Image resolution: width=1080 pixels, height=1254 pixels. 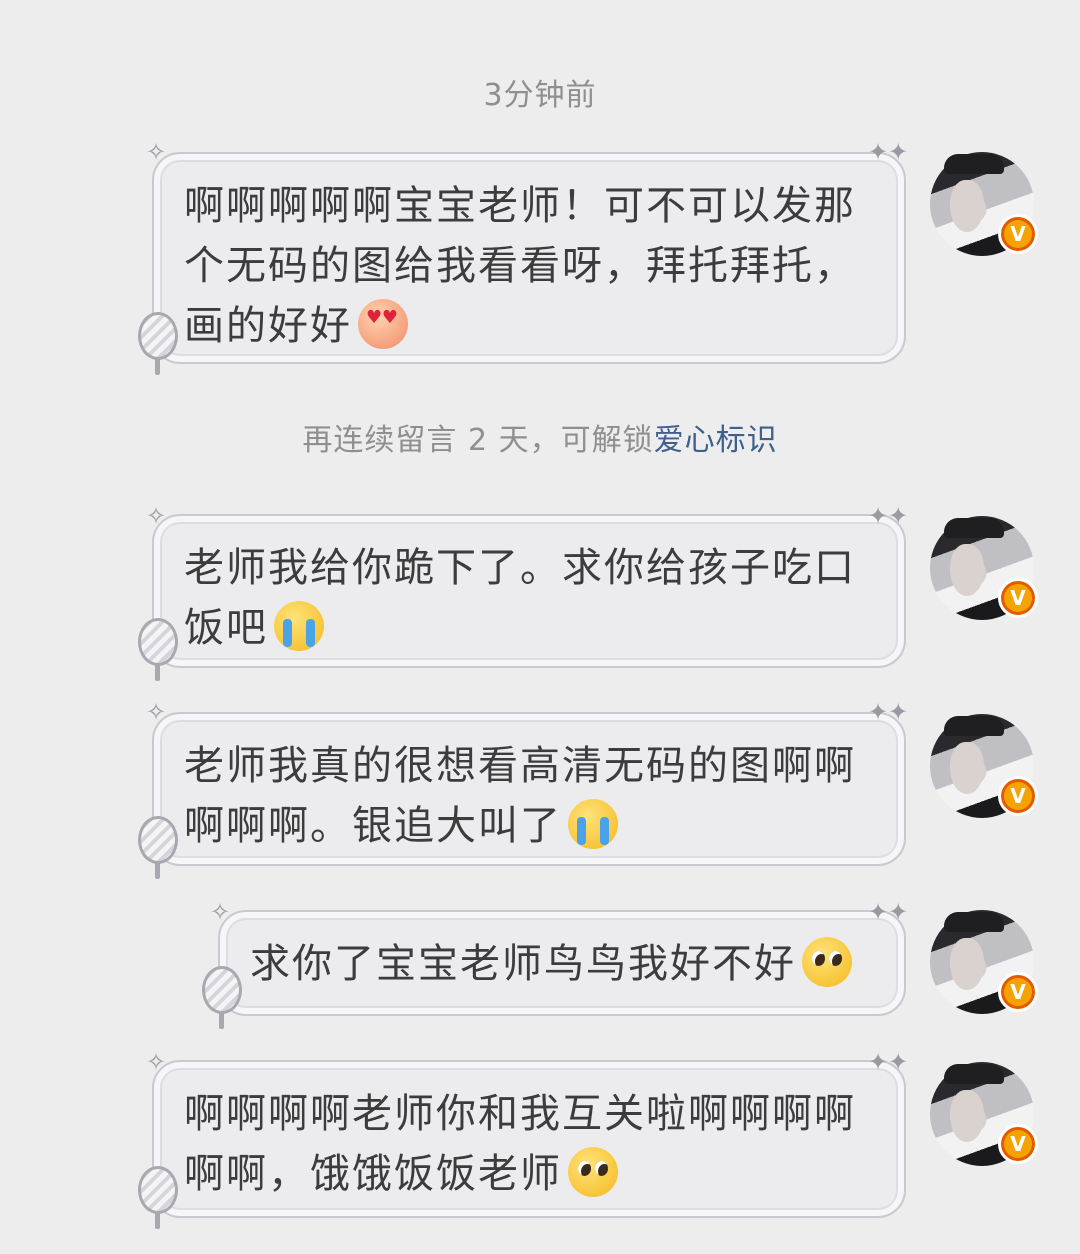 I want to click on message-bubble: 老师我真的很想看高清无码的图啊啊啊啊啊。银追大叫了, so click(x=529, y=789).